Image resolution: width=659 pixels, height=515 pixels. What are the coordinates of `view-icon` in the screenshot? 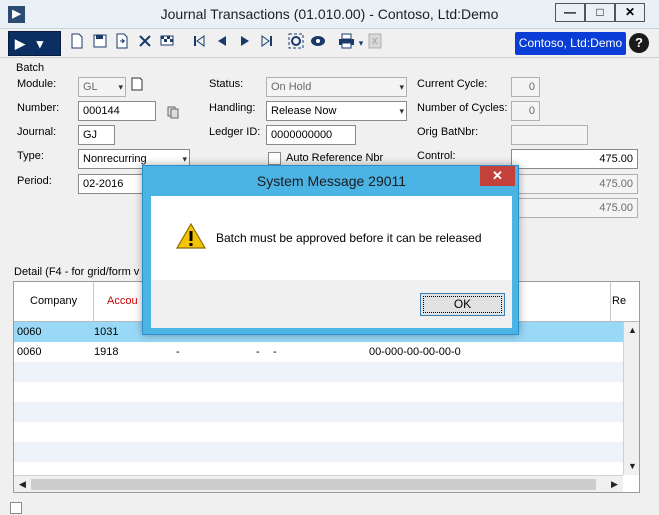 It's located at (318, 43).